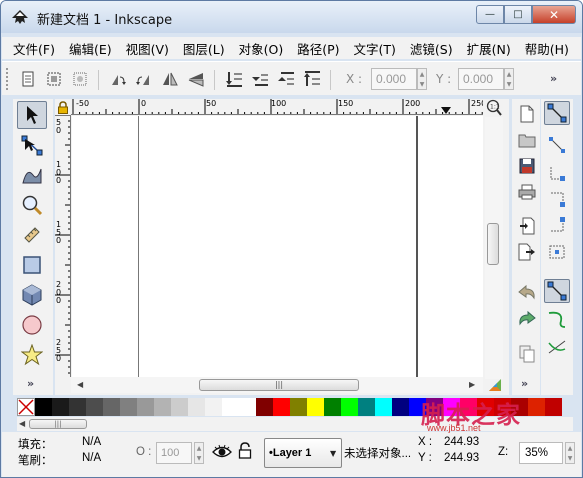  Describe the element at coordinates (26, 407) in the screenshot. I see `no-paint-swatch` at that location.